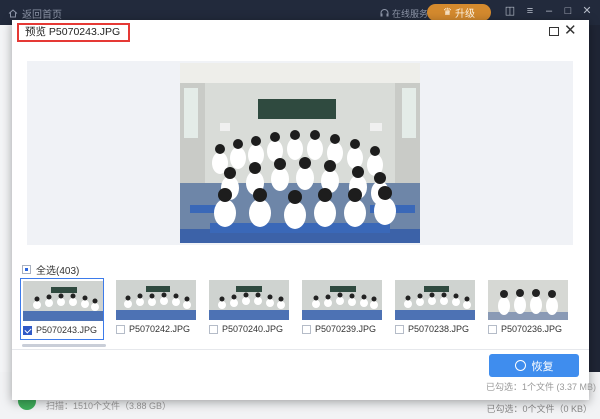 This screenshot has width=600, height=419. I want to click on menu-icon: ≡, so click(530, 11).